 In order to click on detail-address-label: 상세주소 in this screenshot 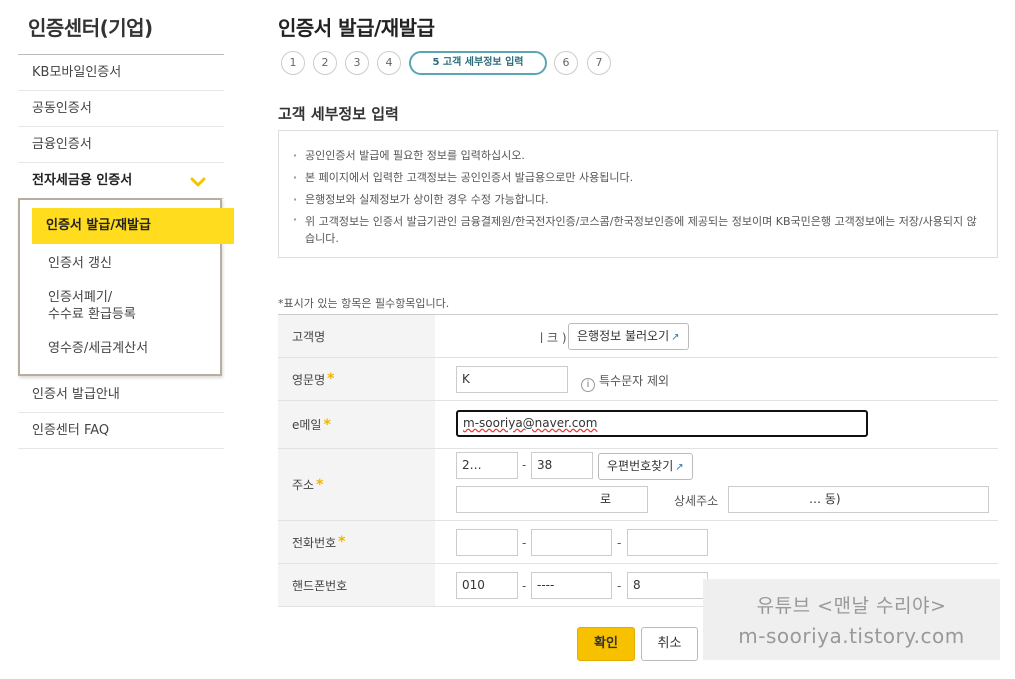, I will do `click(696, 501)`.